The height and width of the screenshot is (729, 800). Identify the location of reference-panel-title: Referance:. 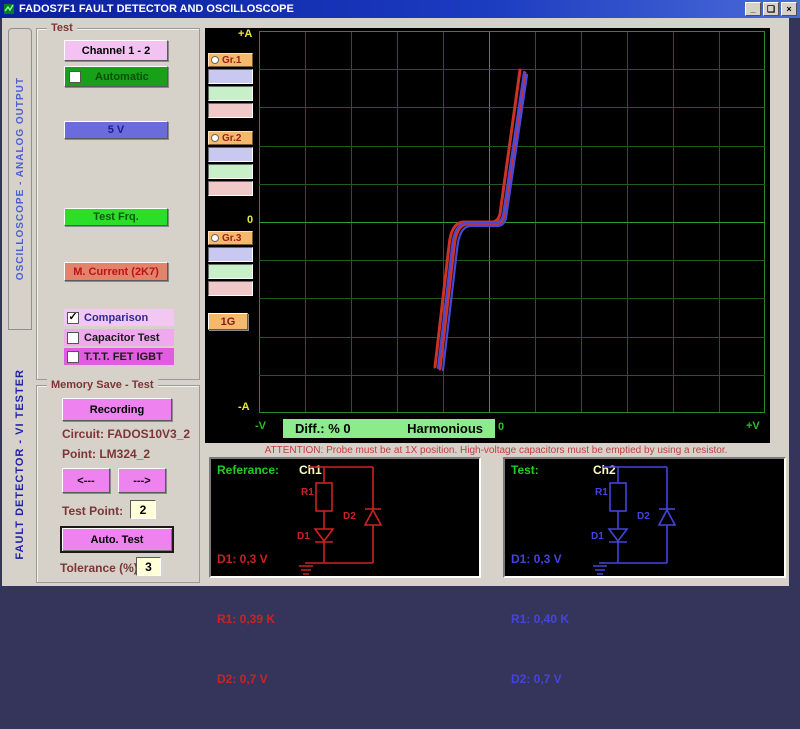
(248, 470).